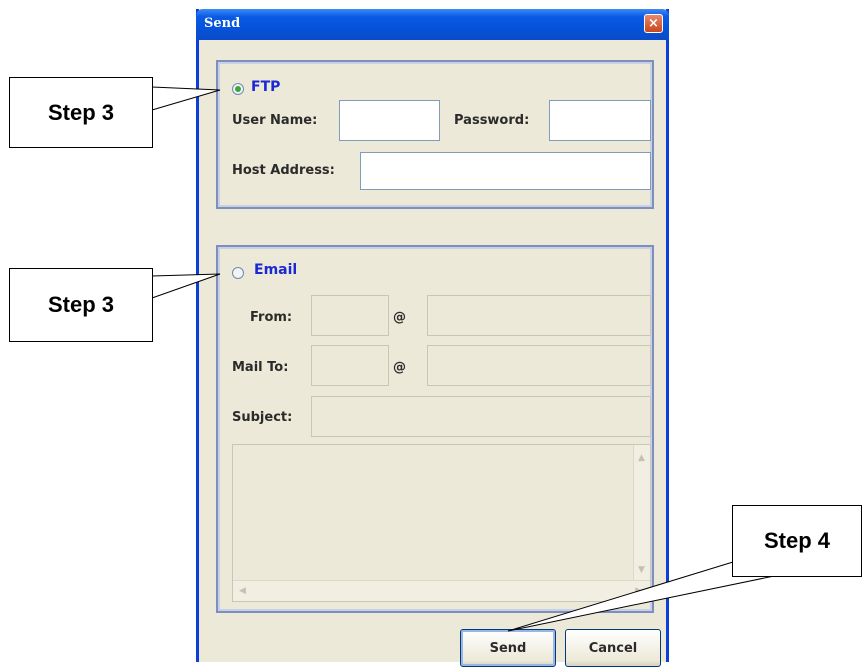 The image size is (866, 667). What do you see at coordinates (389, 120) in the screenshot?
I see `user-name-input` at bounding box center [389, 120].